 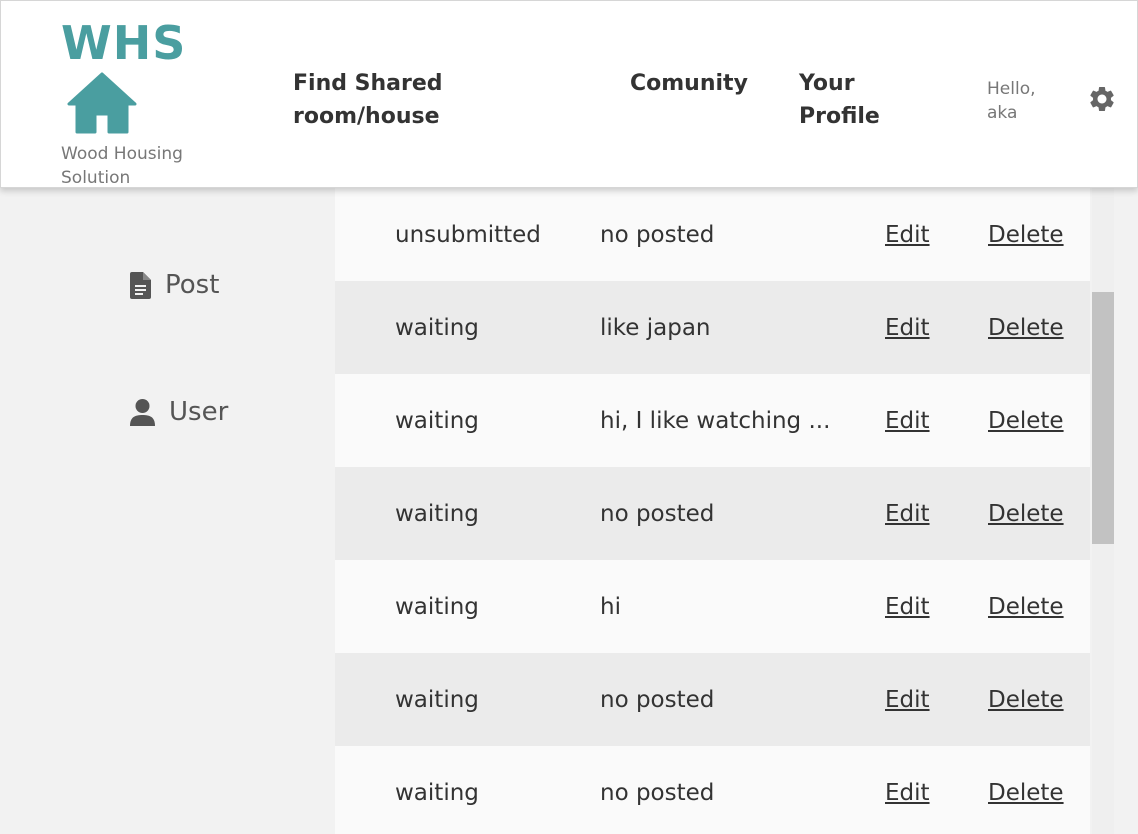 I want to click on nav-community: Comunity, so click(x=689, y=83).